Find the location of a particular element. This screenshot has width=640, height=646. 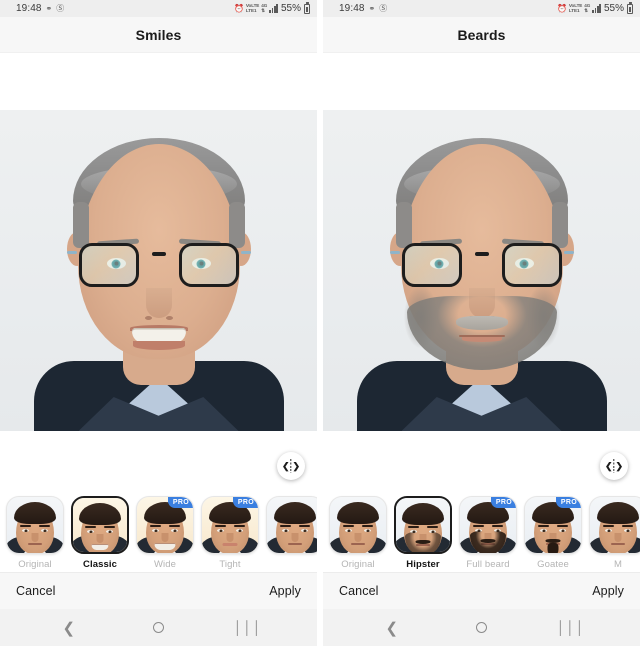

moustache is located at coordinates (481, 323).